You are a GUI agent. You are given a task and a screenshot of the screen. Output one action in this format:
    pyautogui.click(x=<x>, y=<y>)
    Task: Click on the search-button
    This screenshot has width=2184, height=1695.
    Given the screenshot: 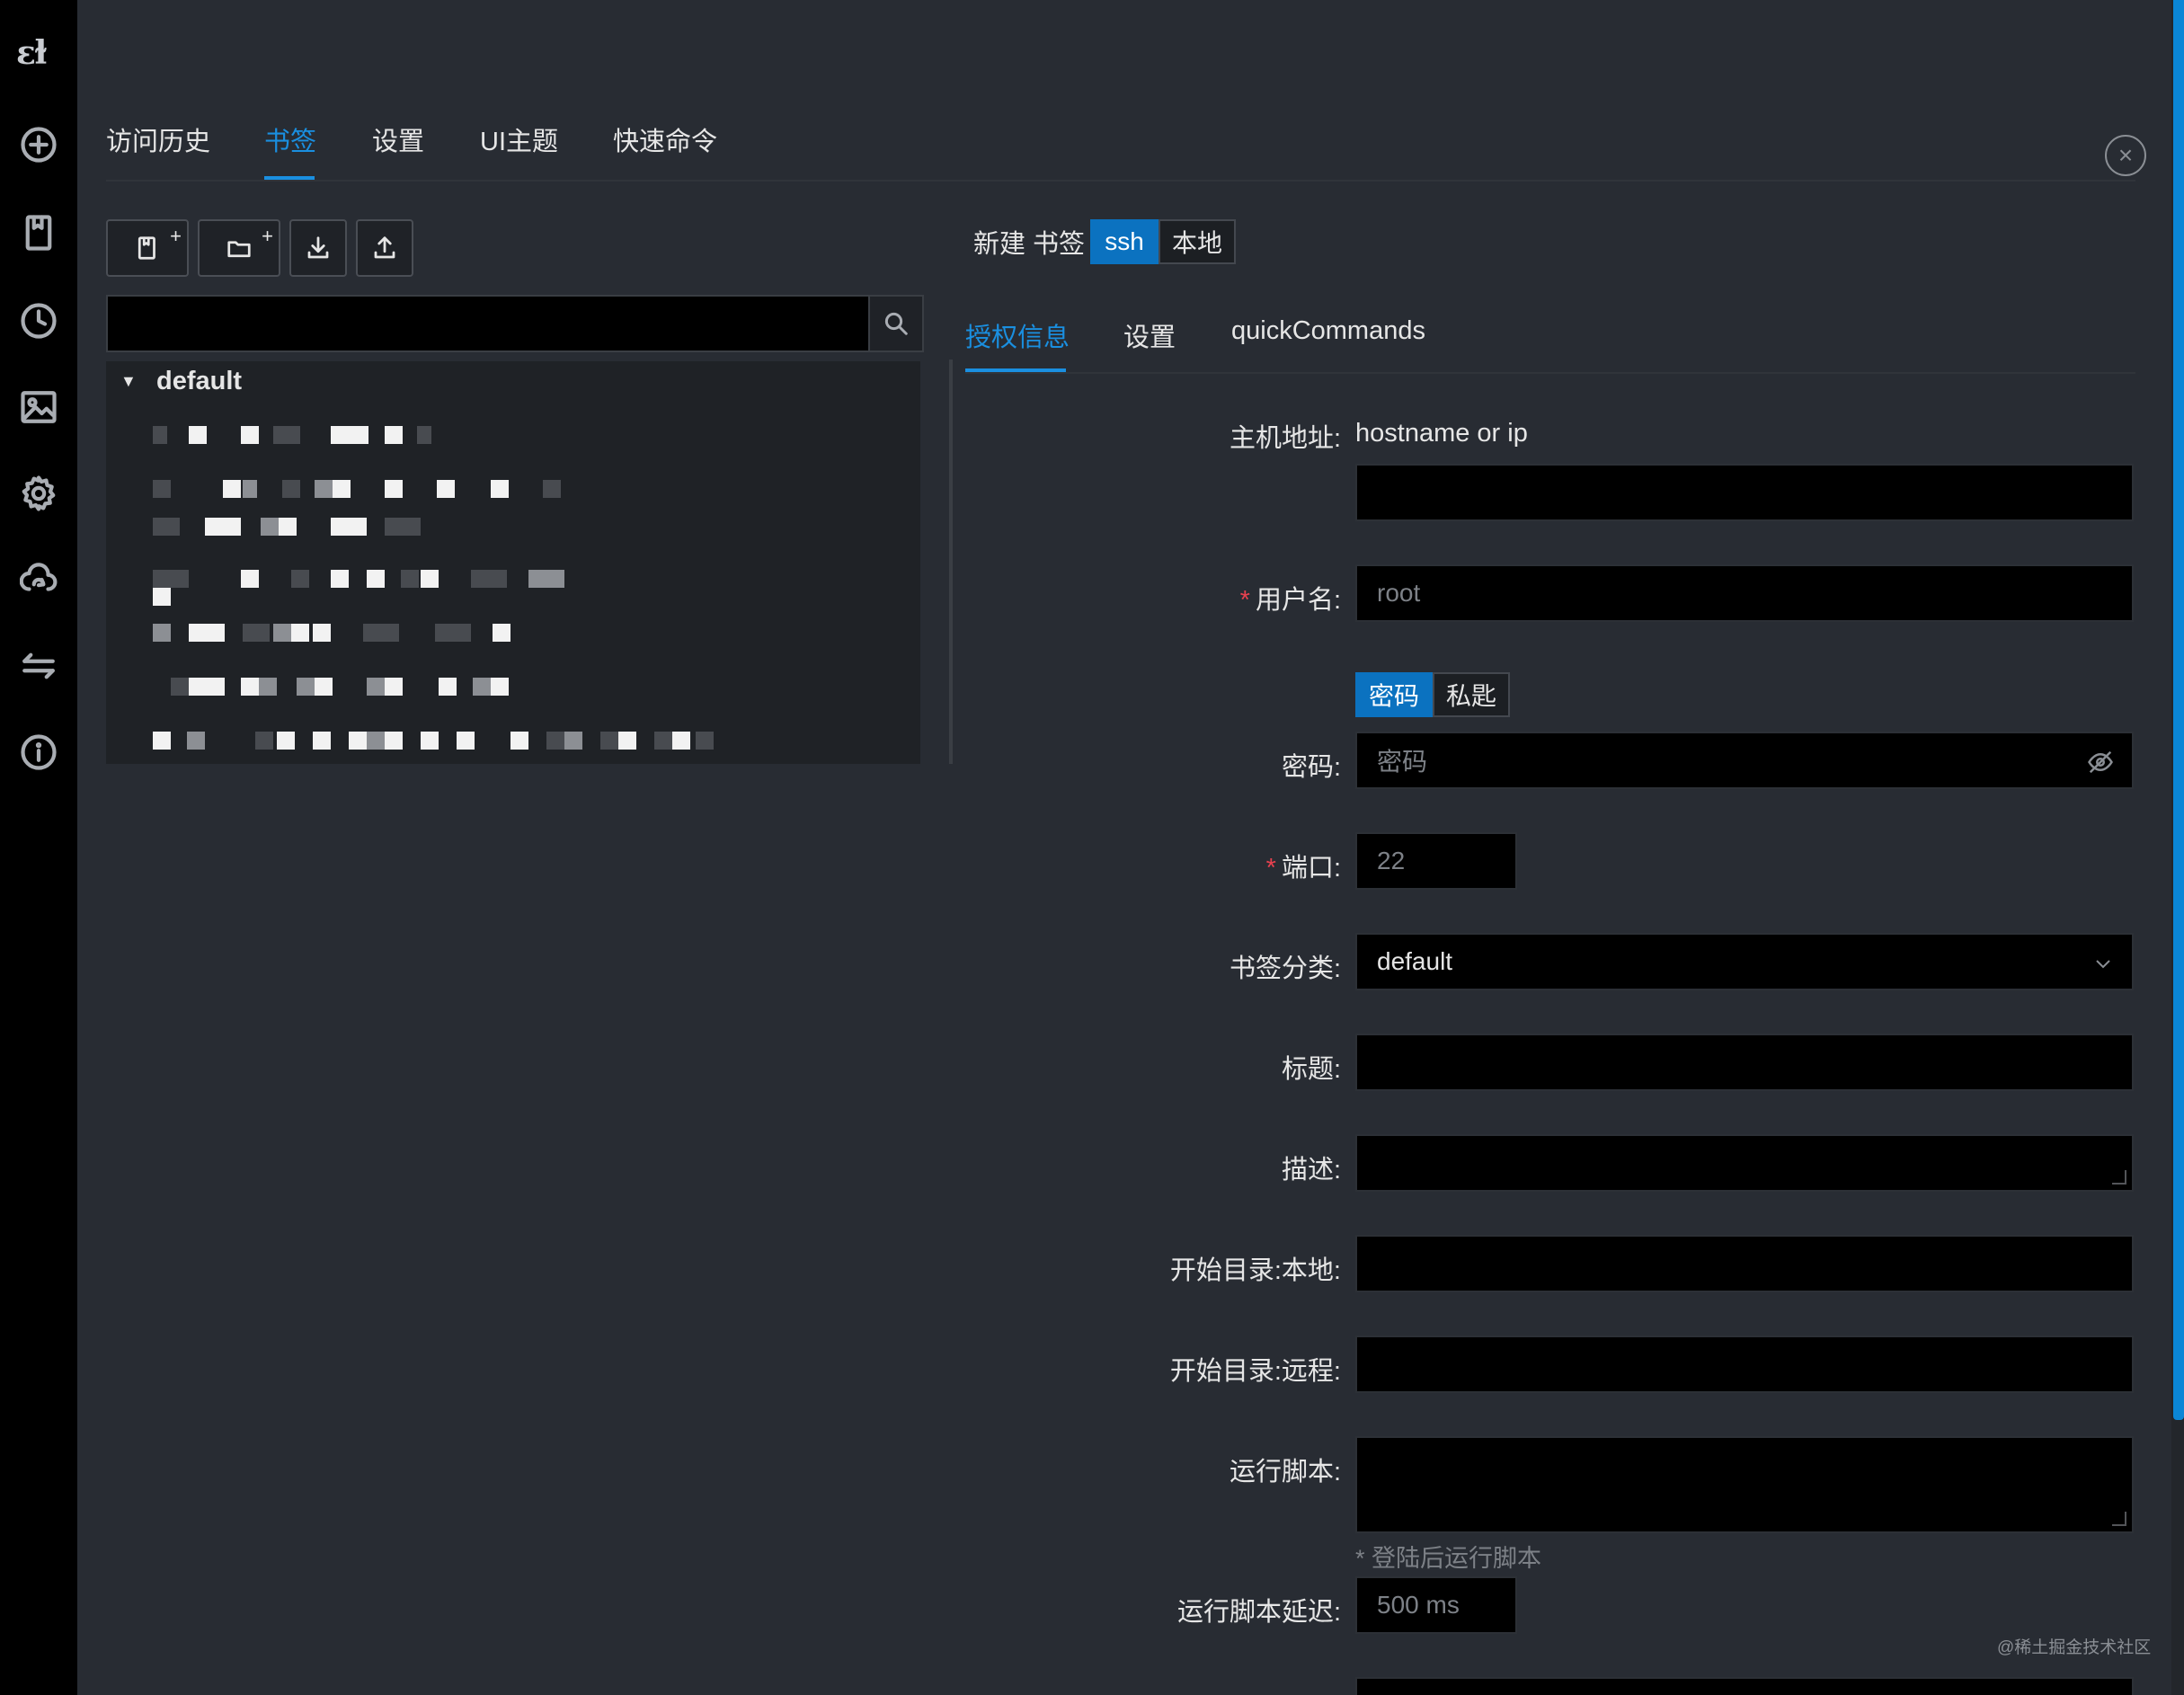 What is the action you would take?
    pyautogui.click(x=896, y=324)
    